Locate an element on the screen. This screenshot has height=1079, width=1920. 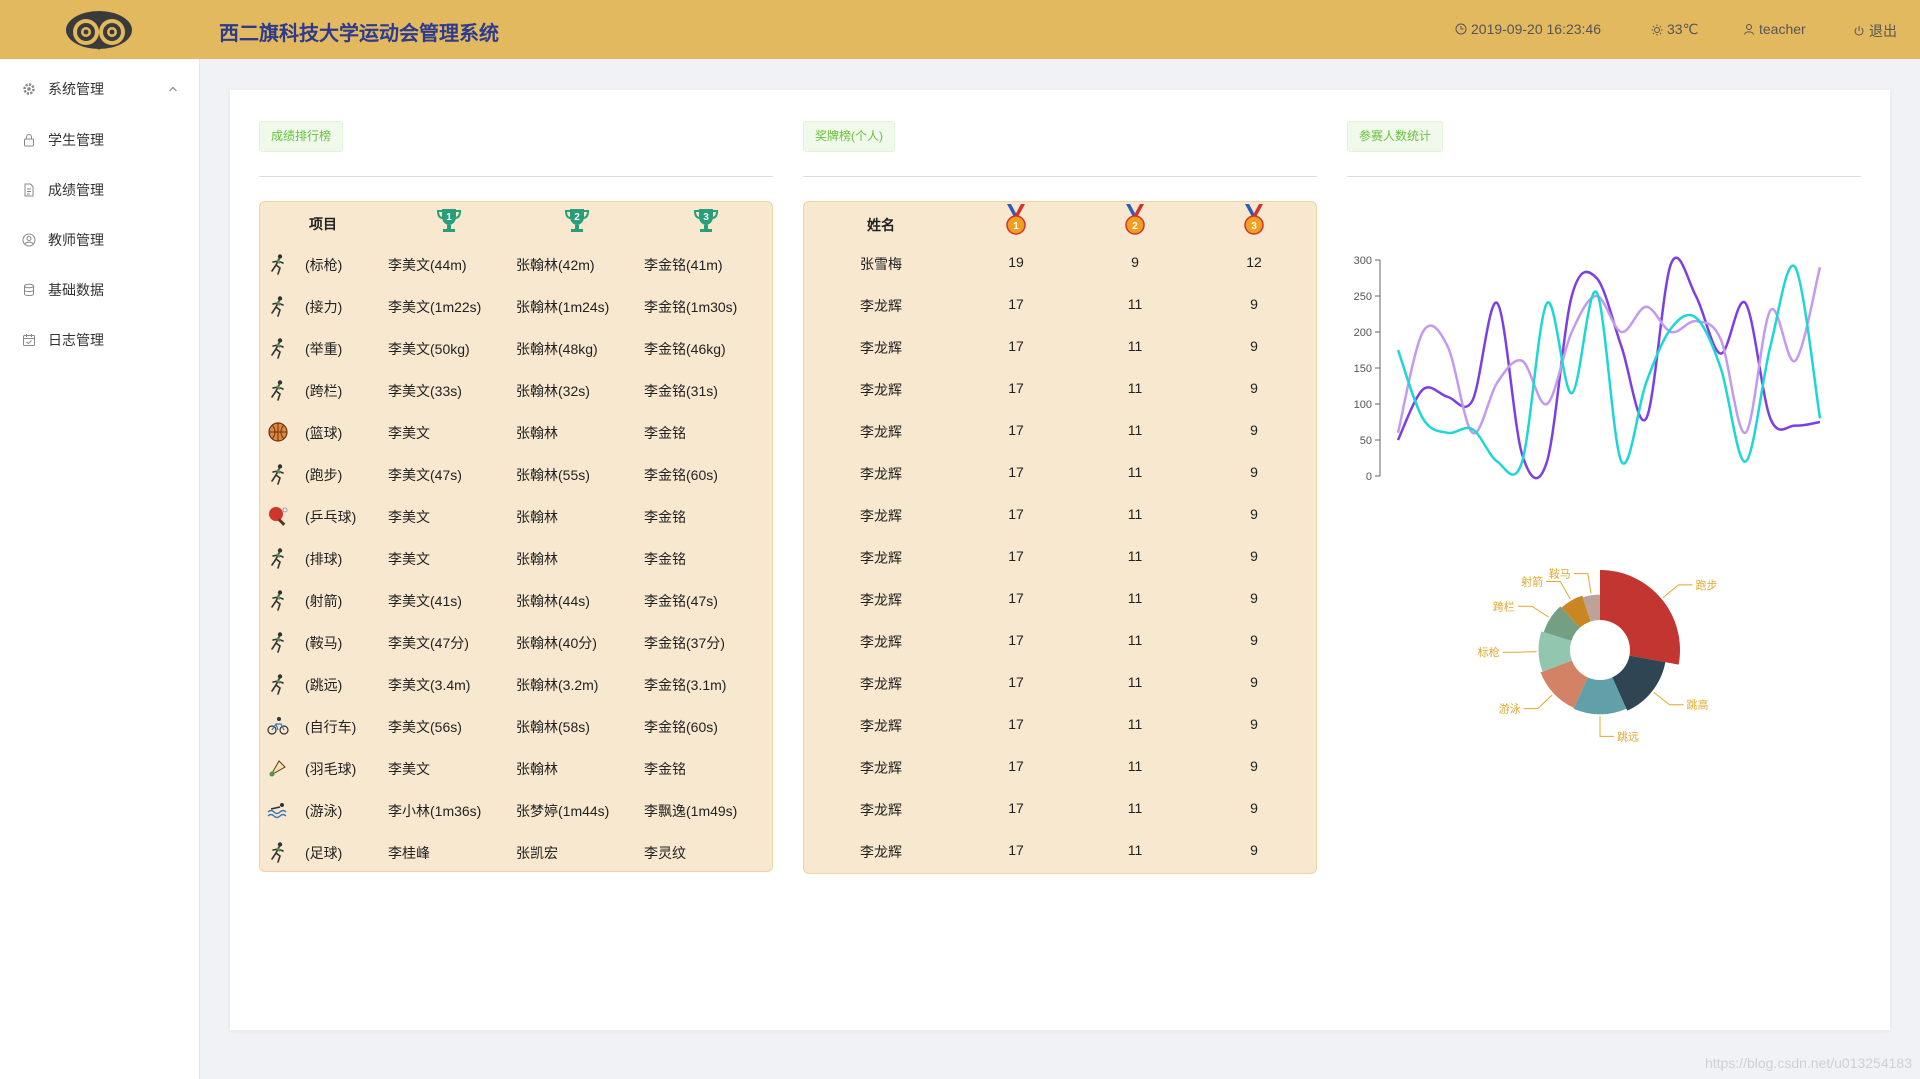
gold-count: 19 is located at coordinates (1016, 262).